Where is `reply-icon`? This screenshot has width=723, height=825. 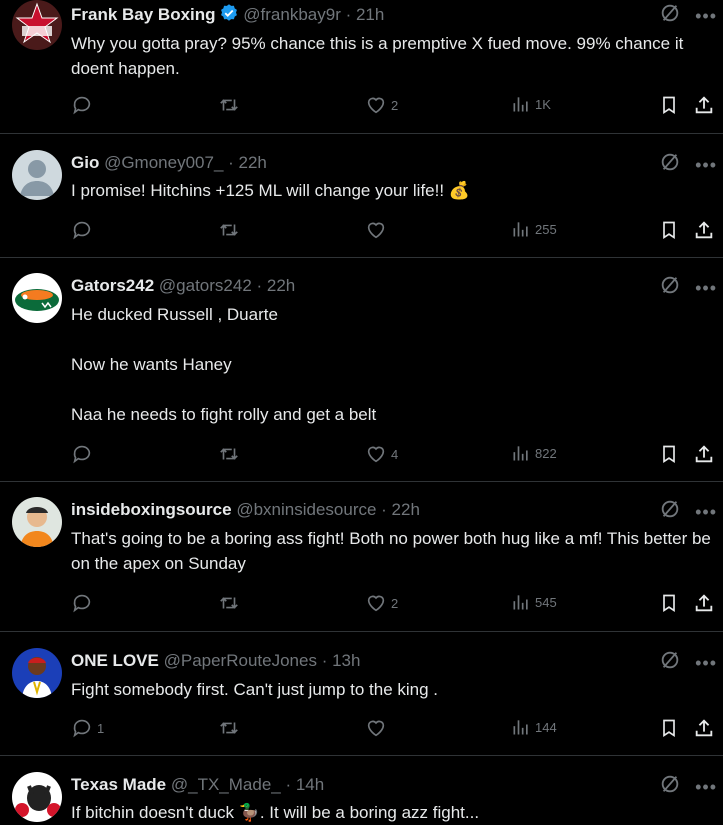
reply-icon is located at coordinates (82, 728).